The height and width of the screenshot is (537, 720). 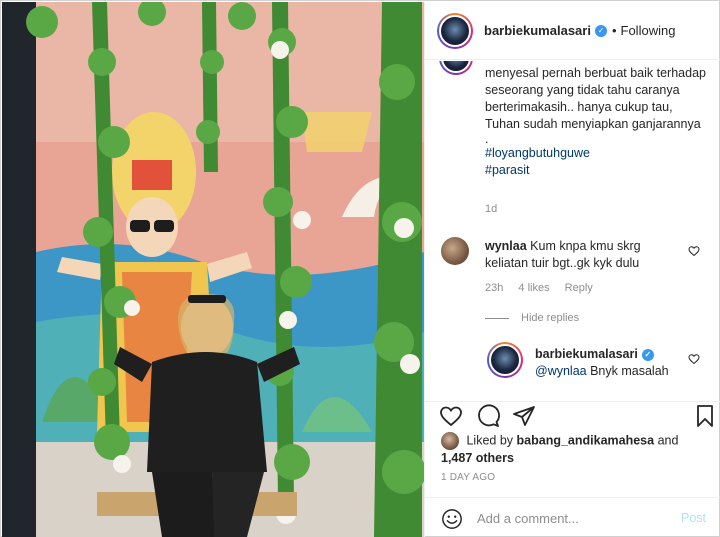 I want to click on author-avatar, so click(x=455, y=30).